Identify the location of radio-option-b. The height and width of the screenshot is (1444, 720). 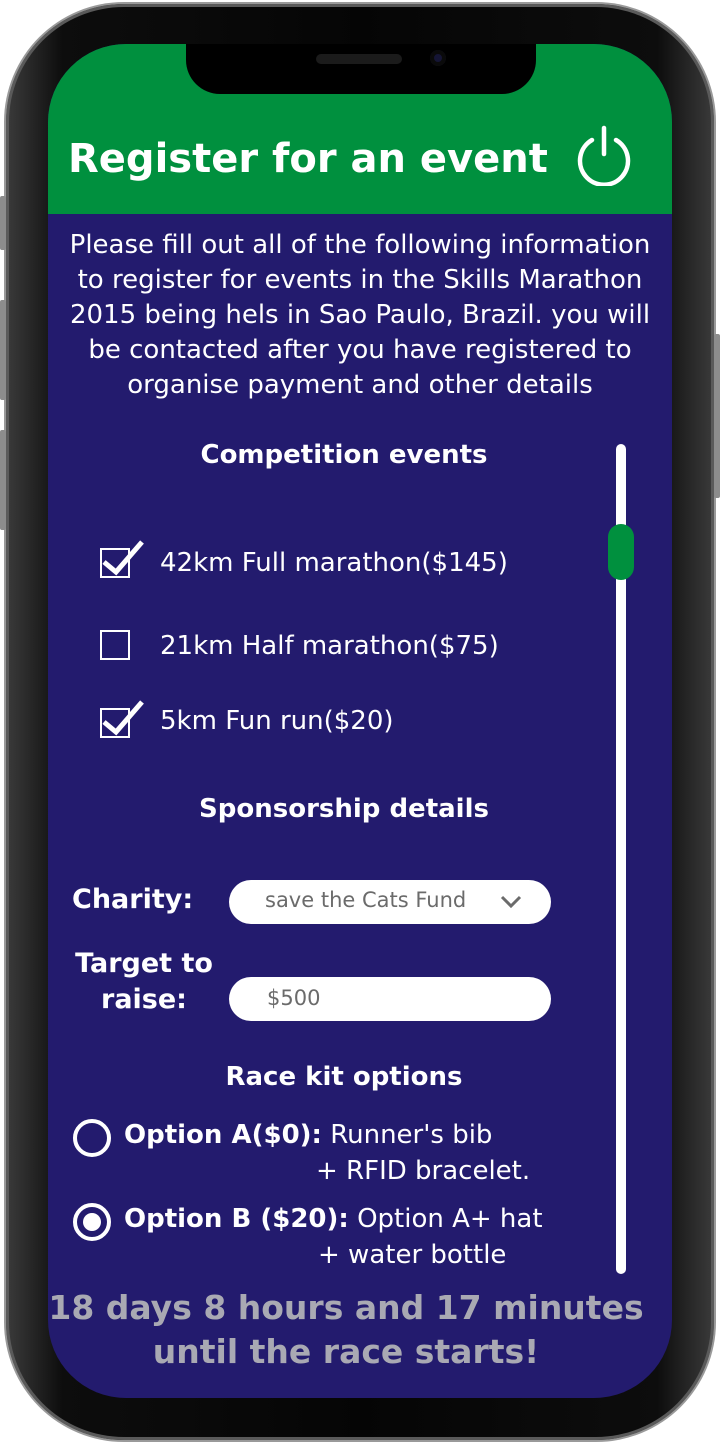
(92, 1222).